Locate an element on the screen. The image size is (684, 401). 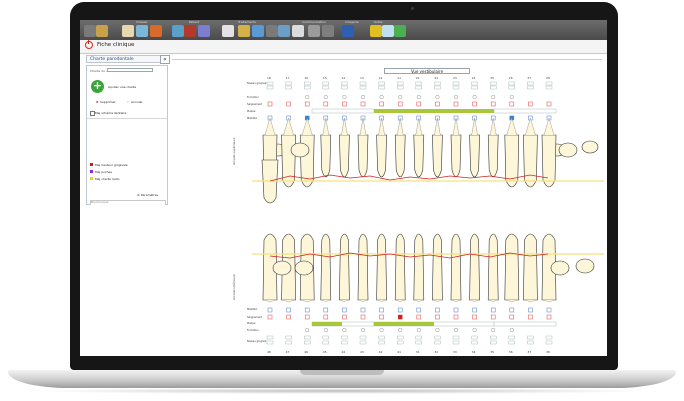
add-chart-button: Ajouter une charte is located at coordinates (122, 87).